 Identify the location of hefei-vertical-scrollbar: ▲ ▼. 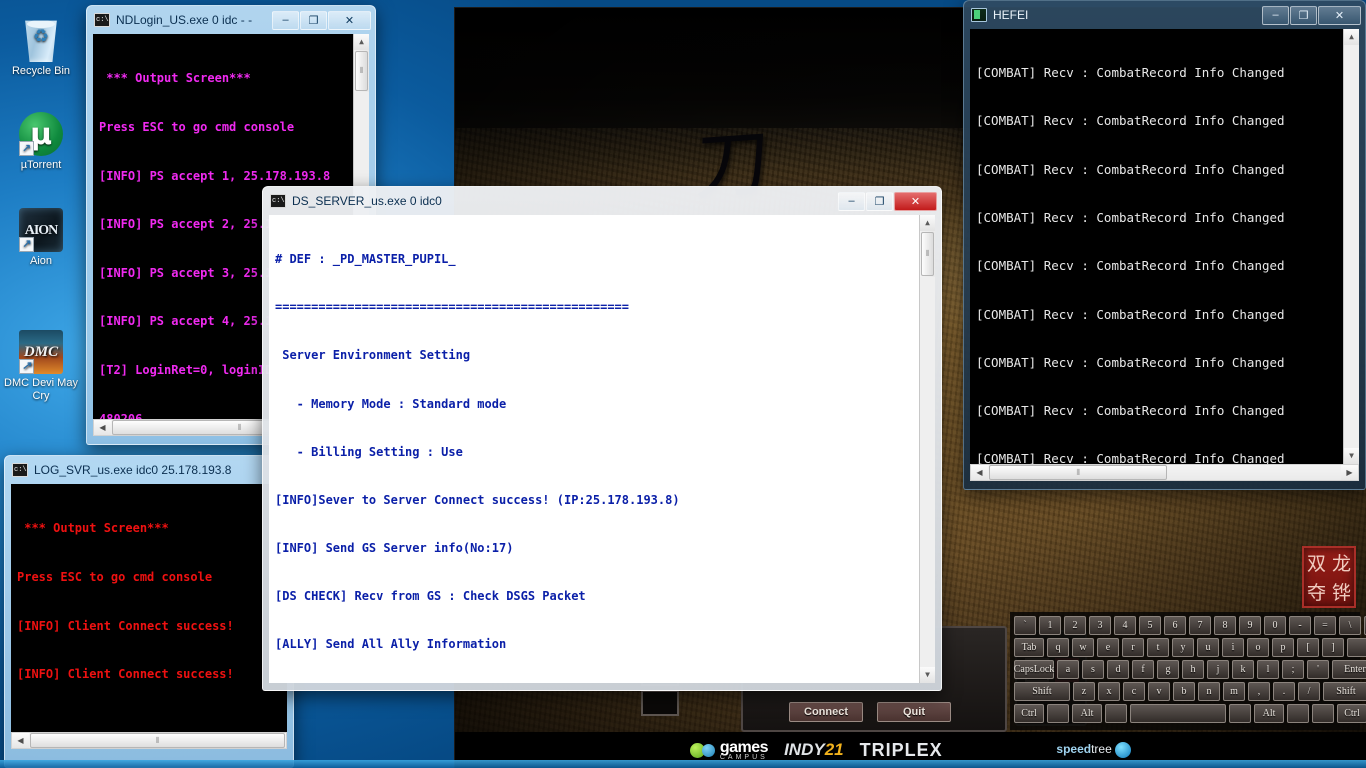
(1351, 246).